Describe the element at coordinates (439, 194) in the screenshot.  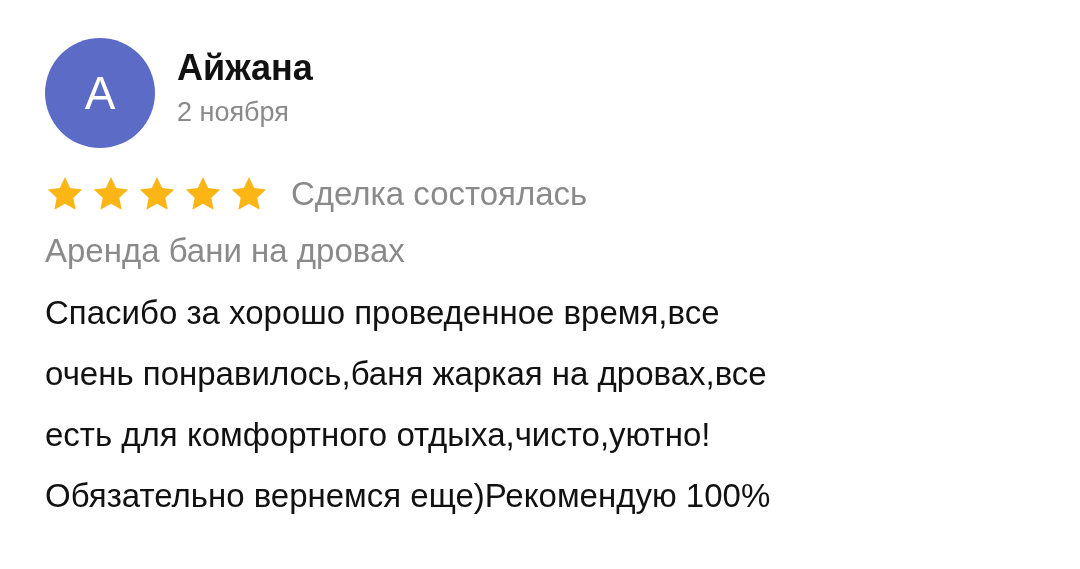
I see `deal-status: Сделка состоялась` at that location.